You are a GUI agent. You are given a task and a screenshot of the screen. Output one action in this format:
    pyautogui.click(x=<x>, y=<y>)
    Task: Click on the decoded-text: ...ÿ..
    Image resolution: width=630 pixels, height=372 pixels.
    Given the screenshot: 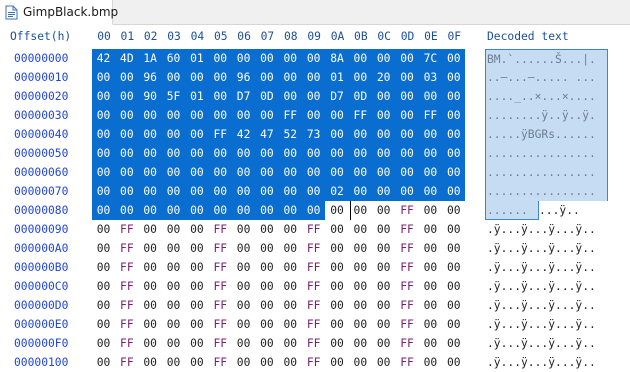 What is the action you would take?
    pyautogui.click(x=559, y=210)
    